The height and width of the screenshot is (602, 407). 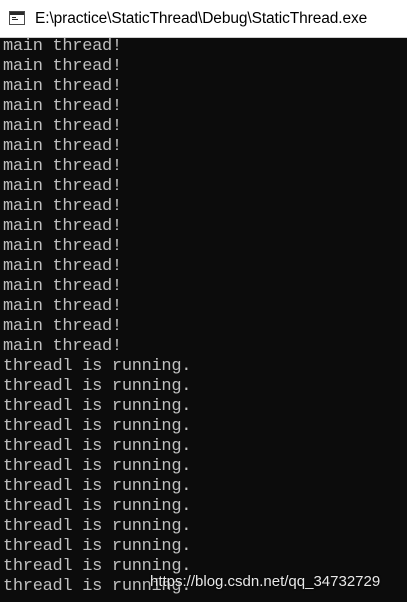 I want to click on console-window-icon, so click(x=17, y=18).